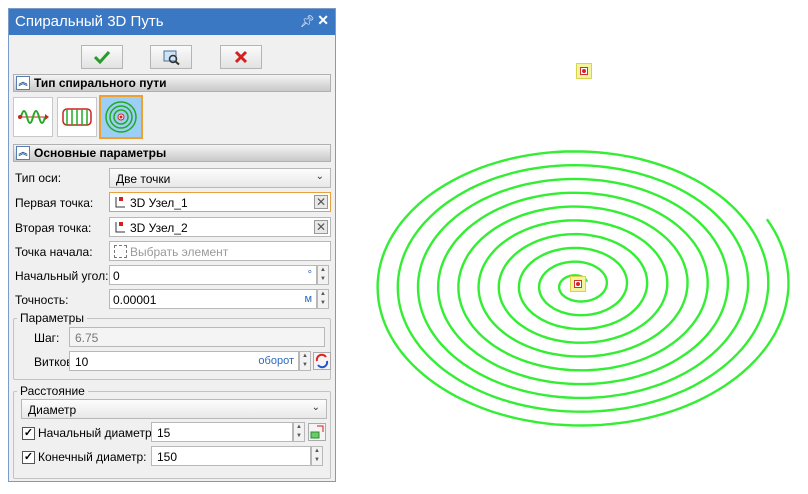 The width and height of the screenshot is (808, 494). I want to click on ok-button, so click(102, 57).